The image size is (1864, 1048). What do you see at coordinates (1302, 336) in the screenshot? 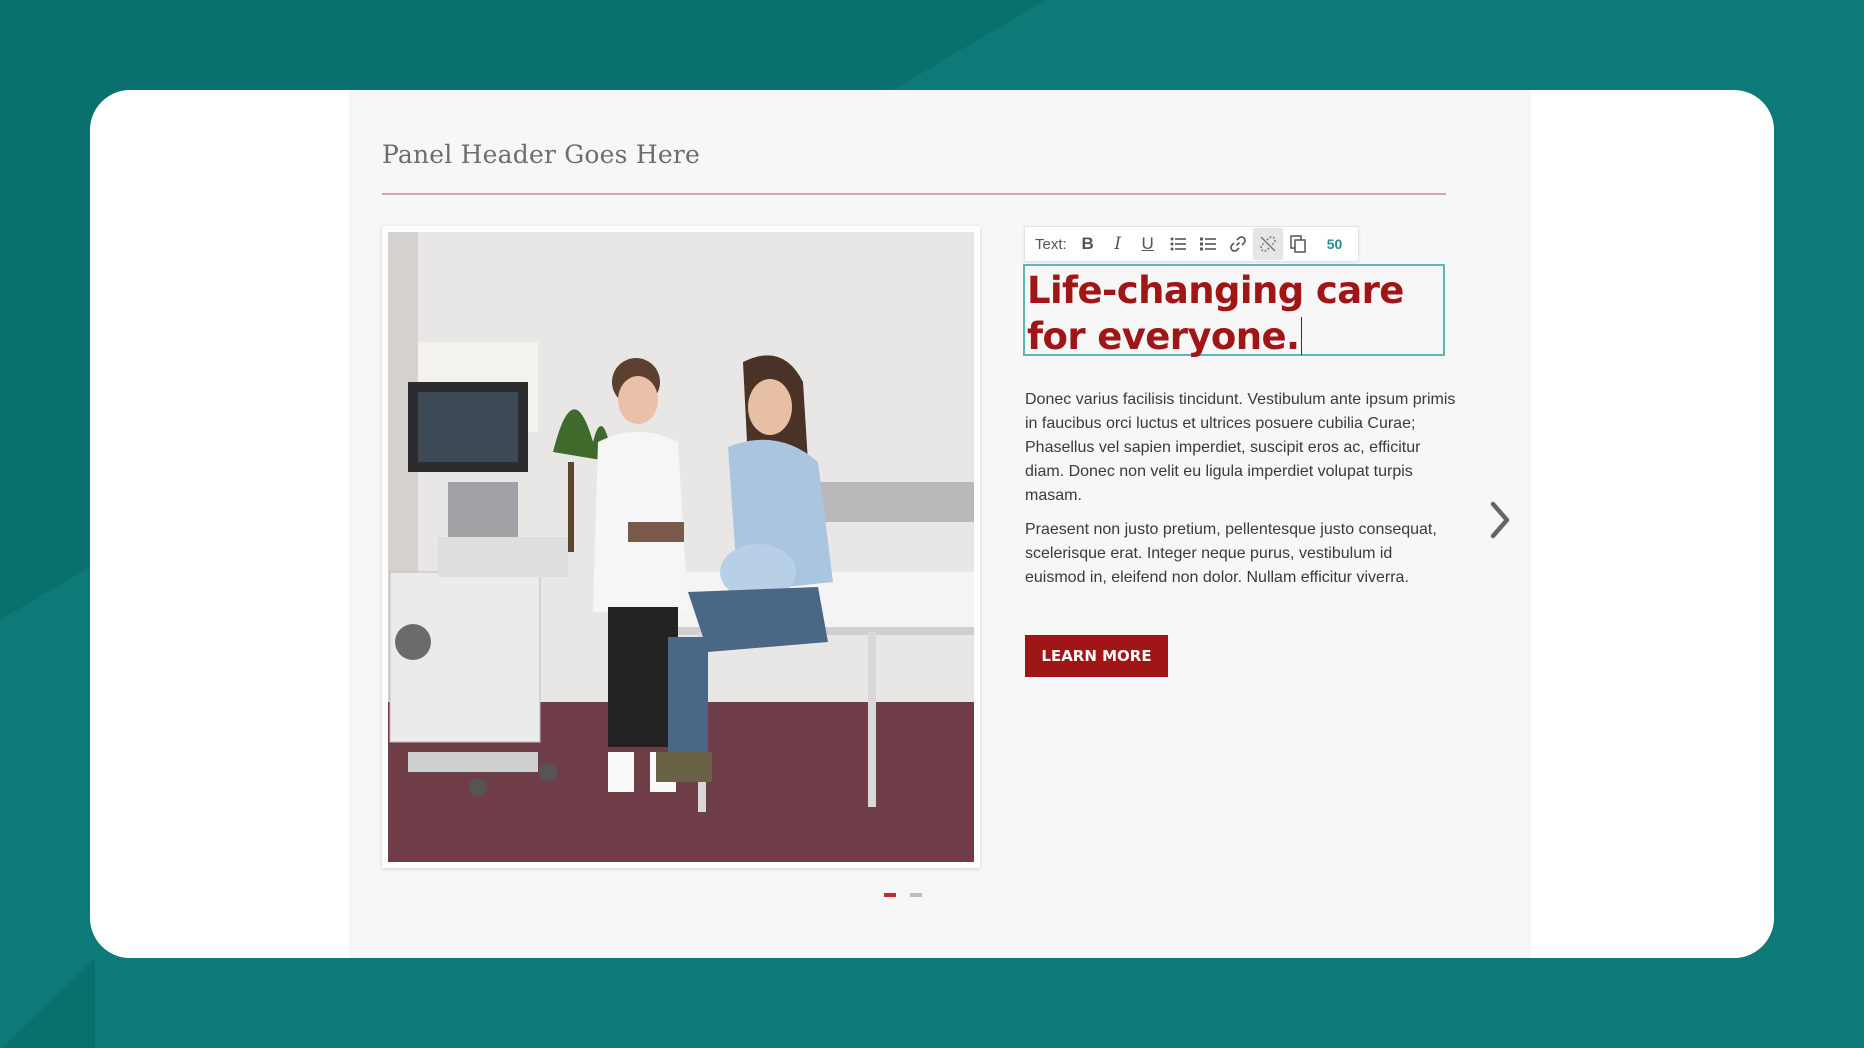
I see `text-caret` at bounding box center [1302, 336].